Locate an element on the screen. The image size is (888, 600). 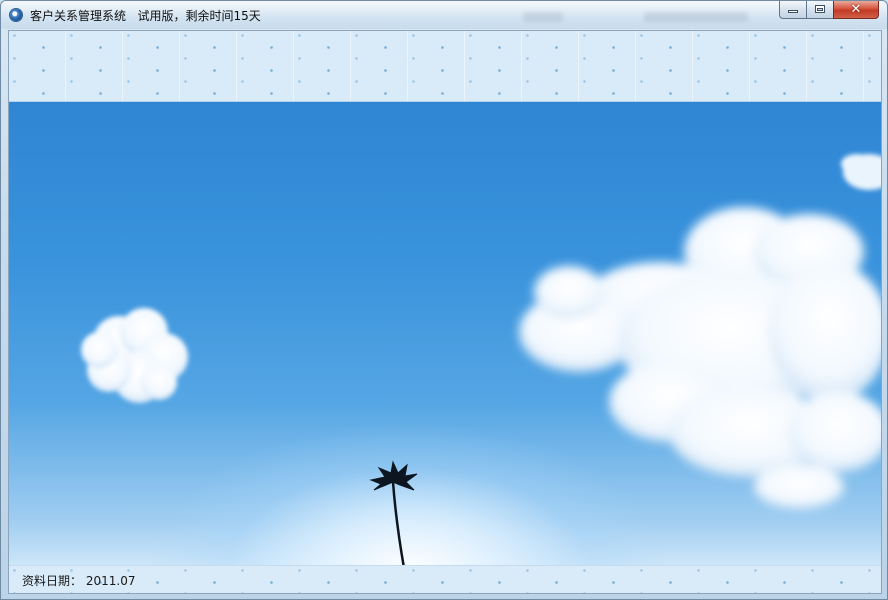
close-icon: ✕ is located at coordinates (856, 9).